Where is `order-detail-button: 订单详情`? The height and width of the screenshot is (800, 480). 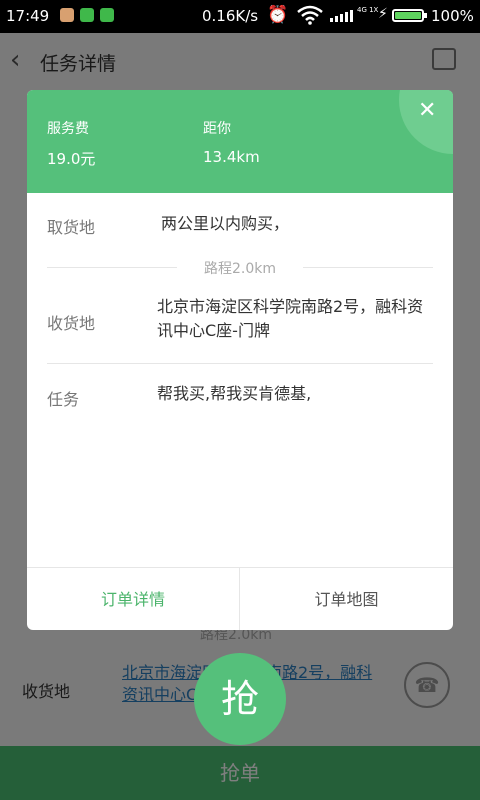 order-detail-button: 订单详情 is located at coordinates (133, 599).